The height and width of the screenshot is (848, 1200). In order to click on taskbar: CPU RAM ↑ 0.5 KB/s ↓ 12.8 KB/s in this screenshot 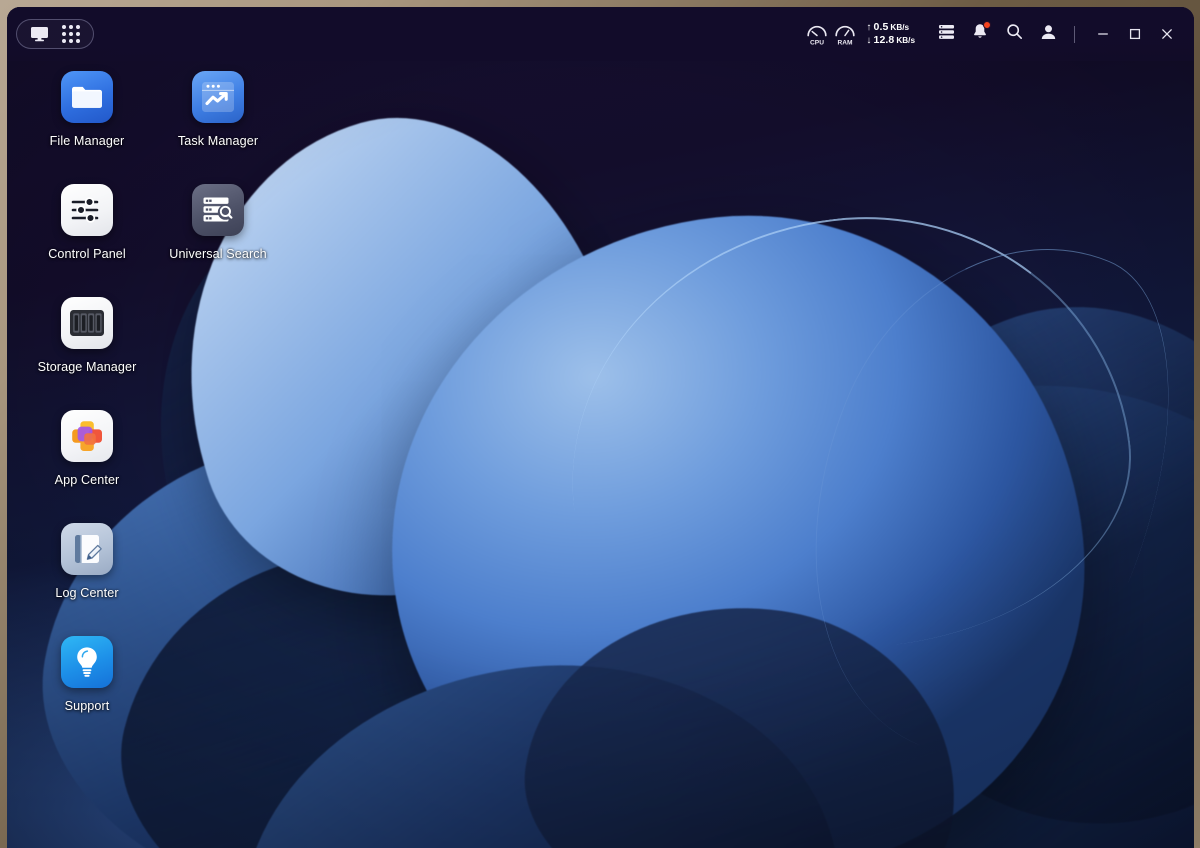, I will do `click(600, 34)`.